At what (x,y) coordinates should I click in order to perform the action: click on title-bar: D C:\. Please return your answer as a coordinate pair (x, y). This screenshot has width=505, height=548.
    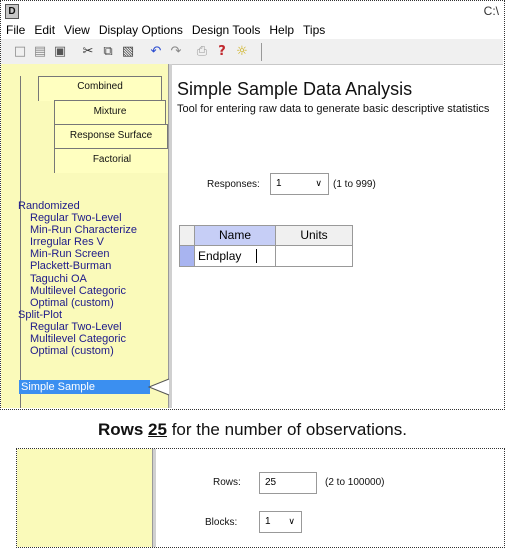
    Looking at the image, I should click on (252, 11).